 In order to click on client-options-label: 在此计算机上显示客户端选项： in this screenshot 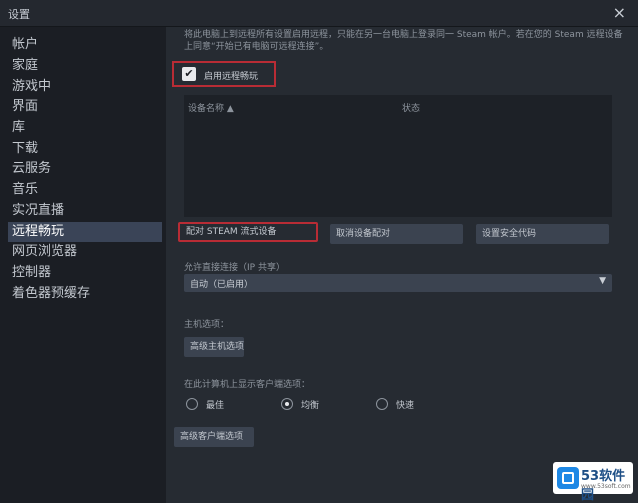, I will do `click(247, 385)`.